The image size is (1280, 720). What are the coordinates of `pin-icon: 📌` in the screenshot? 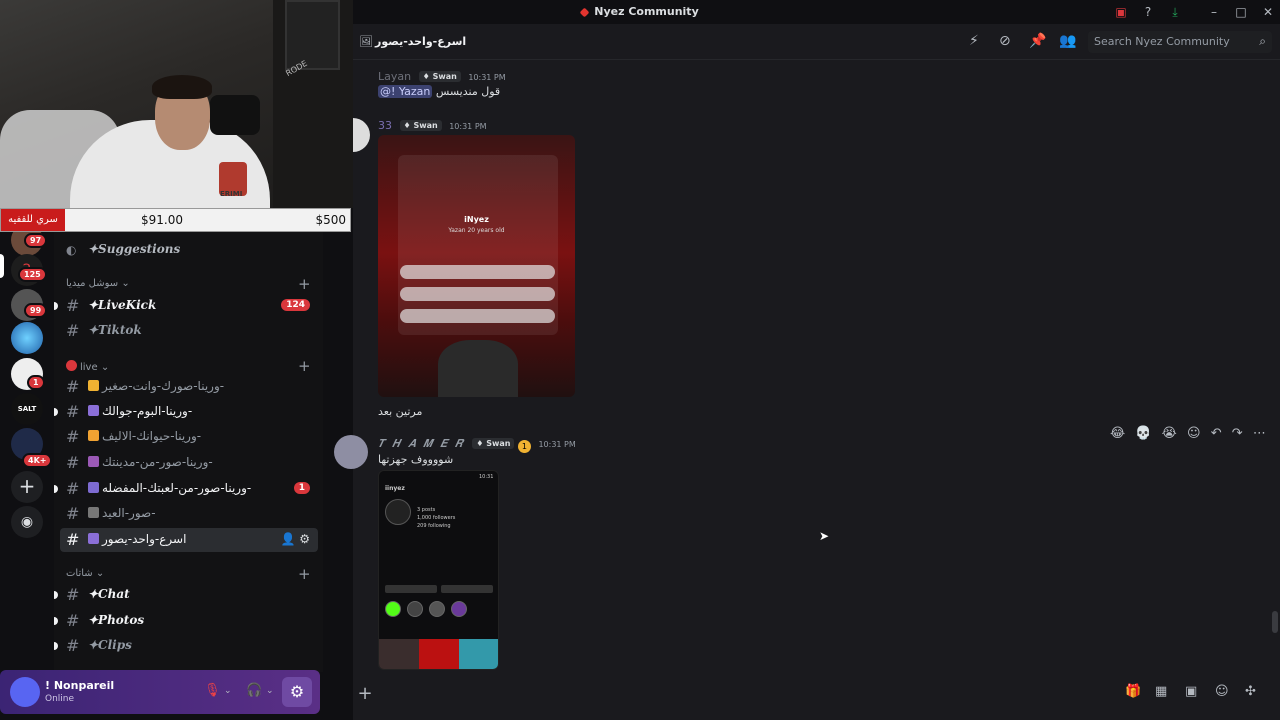 It's located at (1037, 41).